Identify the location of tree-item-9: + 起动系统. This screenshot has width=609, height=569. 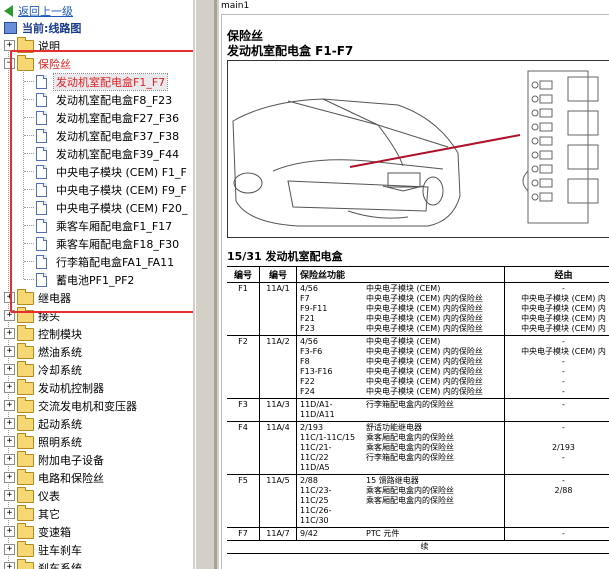
(96, 423).